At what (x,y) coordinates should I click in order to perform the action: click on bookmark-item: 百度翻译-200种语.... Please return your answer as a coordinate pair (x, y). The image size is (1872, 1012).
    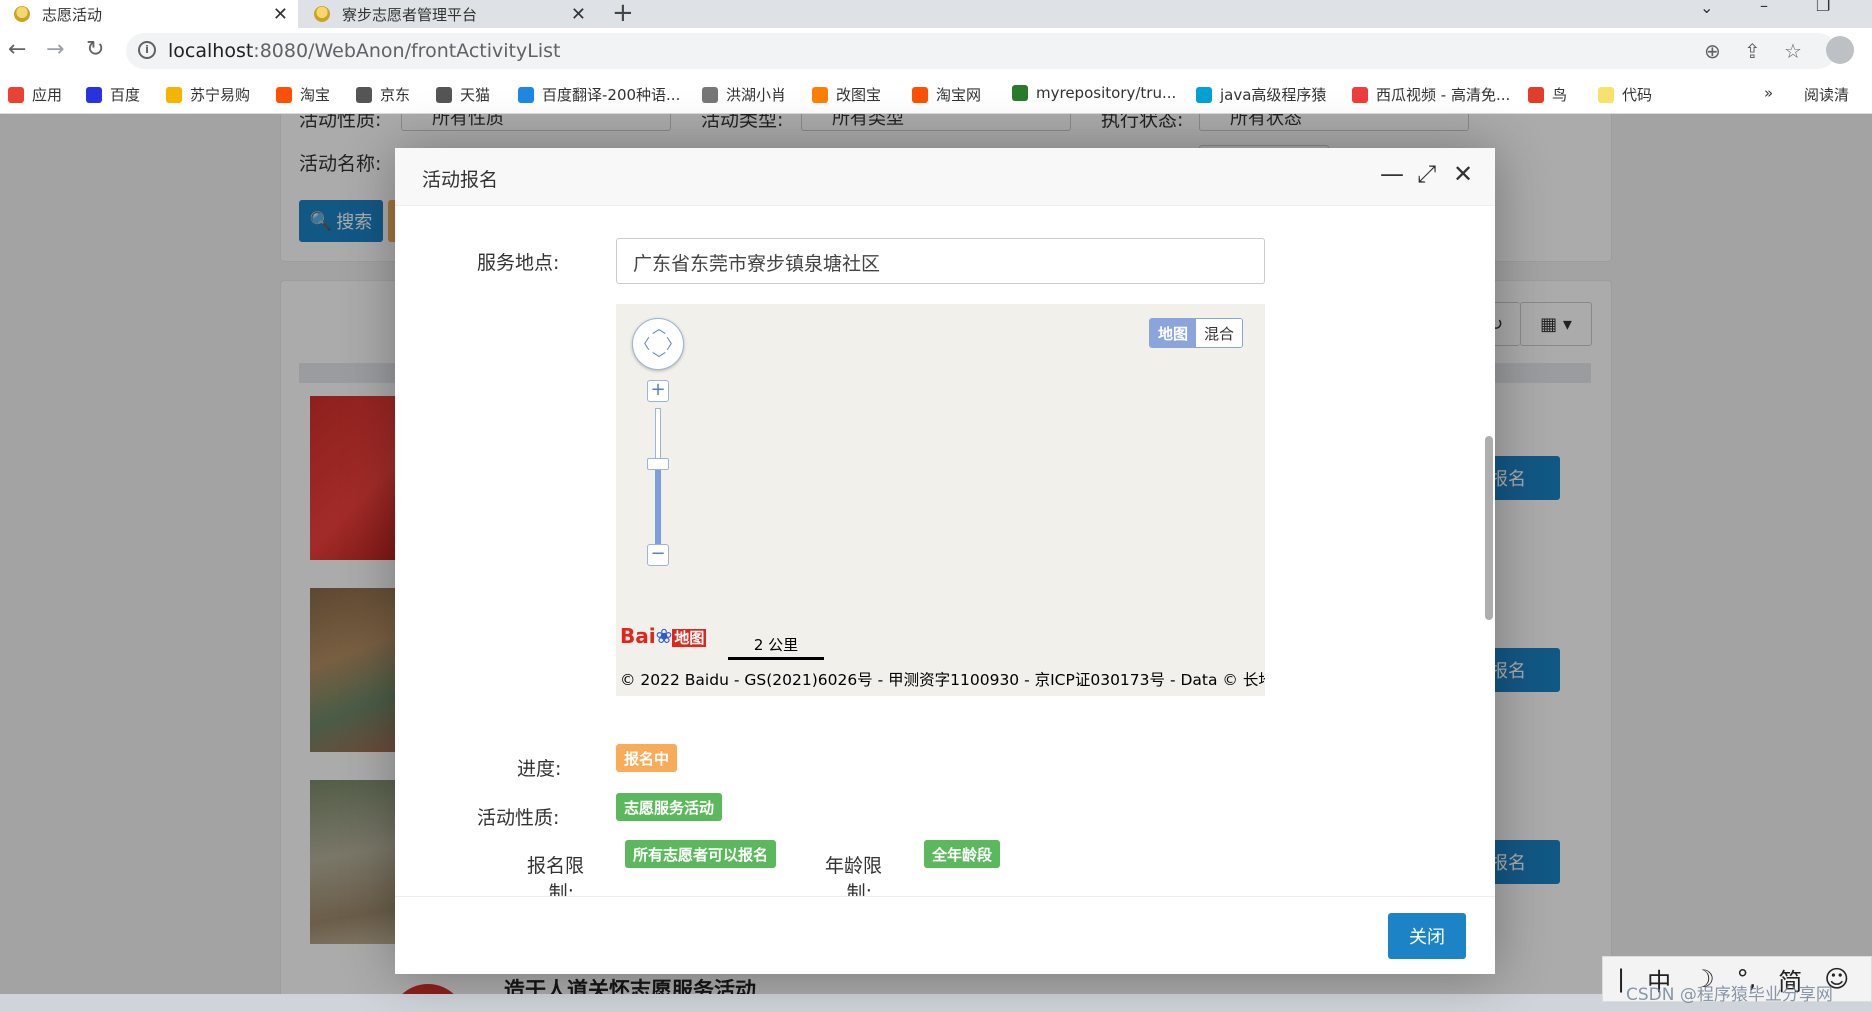
    Looking at the image, I should click on (599, 94).